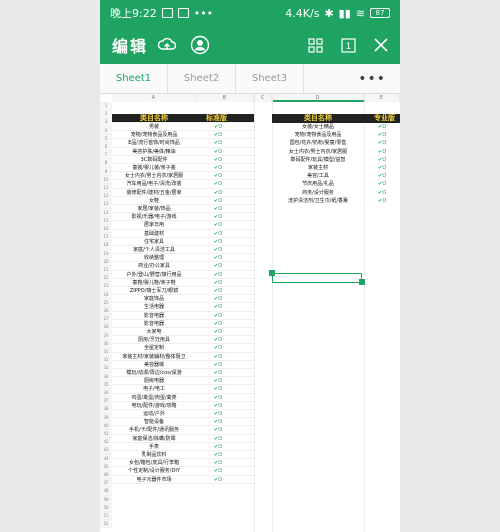 The image size is (500, 532). What do you see at coordinates (106, 114) in the screenshot?
I see `row-number: 2` at bounding box center [106, 114].